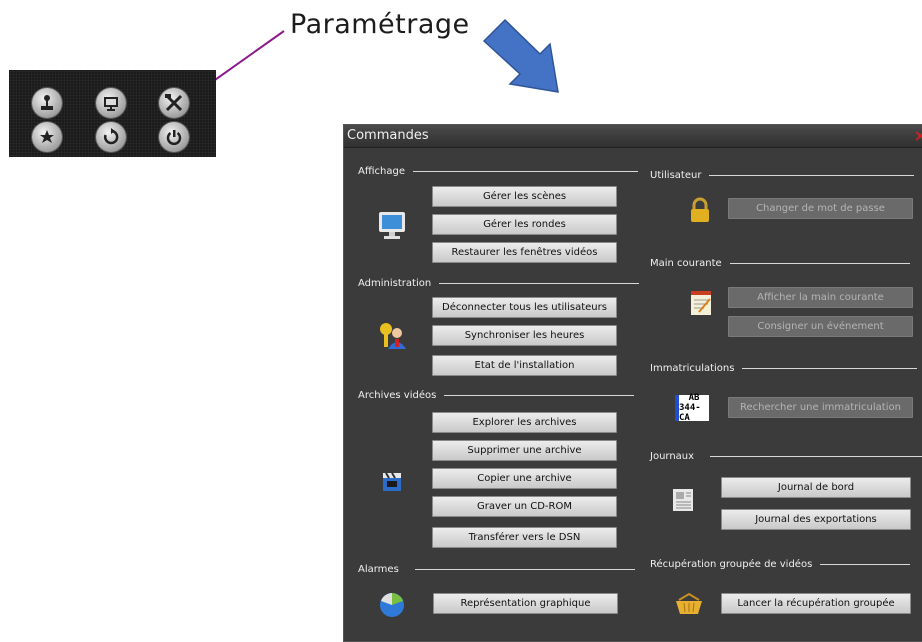 Image resolution: width=922 pixels, height=642 pixels. What do you see at coordinates (816, 603) in the screenshot?
I see `lancer-recuperation-button: Lancer la récupération groupée` at bounding box center [816, 603].